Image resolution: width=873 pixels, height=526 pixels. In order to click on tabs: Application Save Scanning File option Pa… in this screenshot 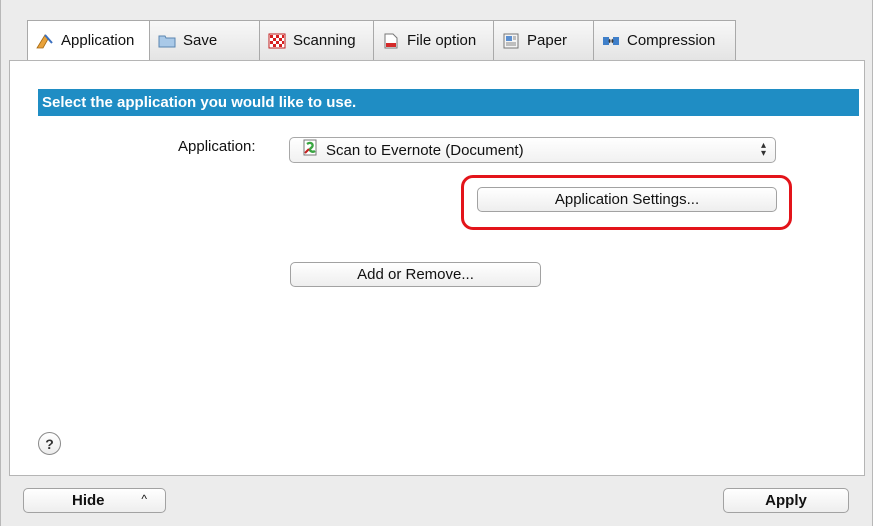, I will do `click(381, 40)`.